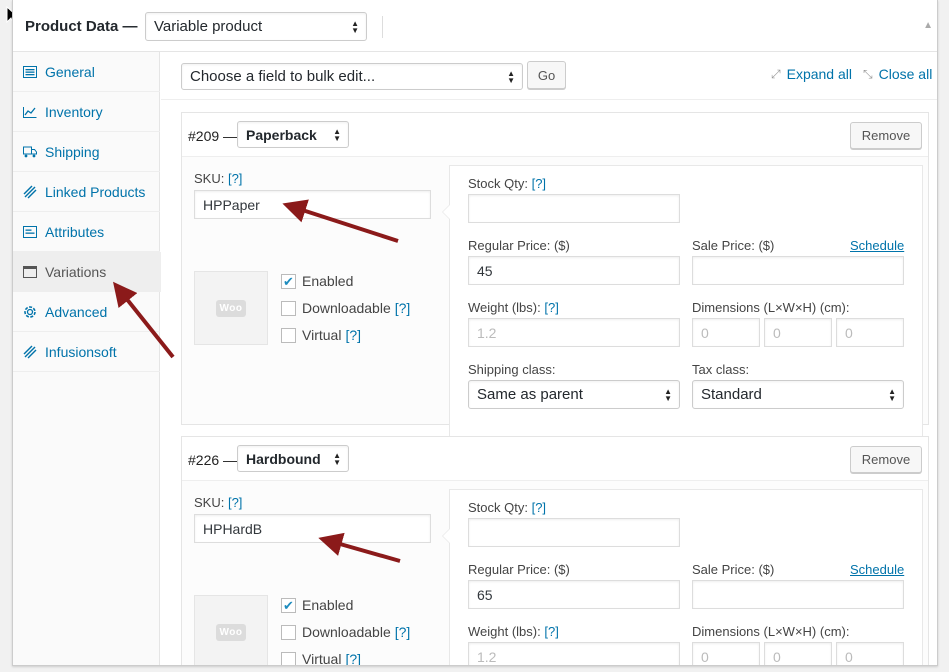  What do you see at coordinates (498, 183) in the screenshot?
I see `stock-qty-label-text: Stock Qty:` at bounding box center [498, 183].